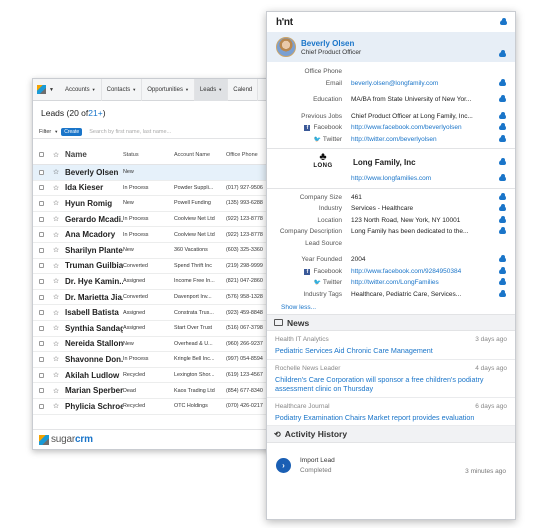 The width and height of the screenshot is (540, 528). What do you see at coordinates (93, 312) in the screenshot?
I see `lead-name-link: Isabell Batista` at bounding box center [93, 312].